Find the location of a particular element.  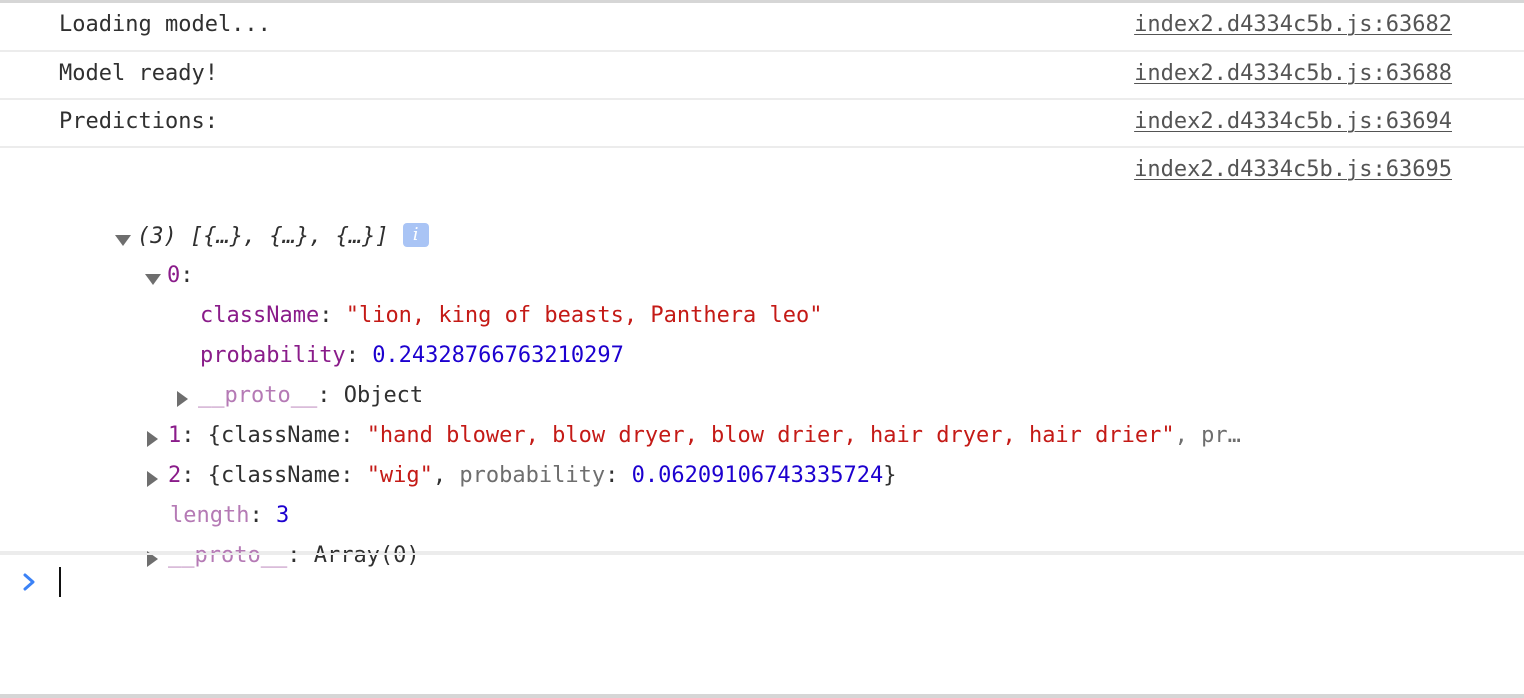

property-proto-array: __proto__: Array(0) is located at coordinates (257, 539).